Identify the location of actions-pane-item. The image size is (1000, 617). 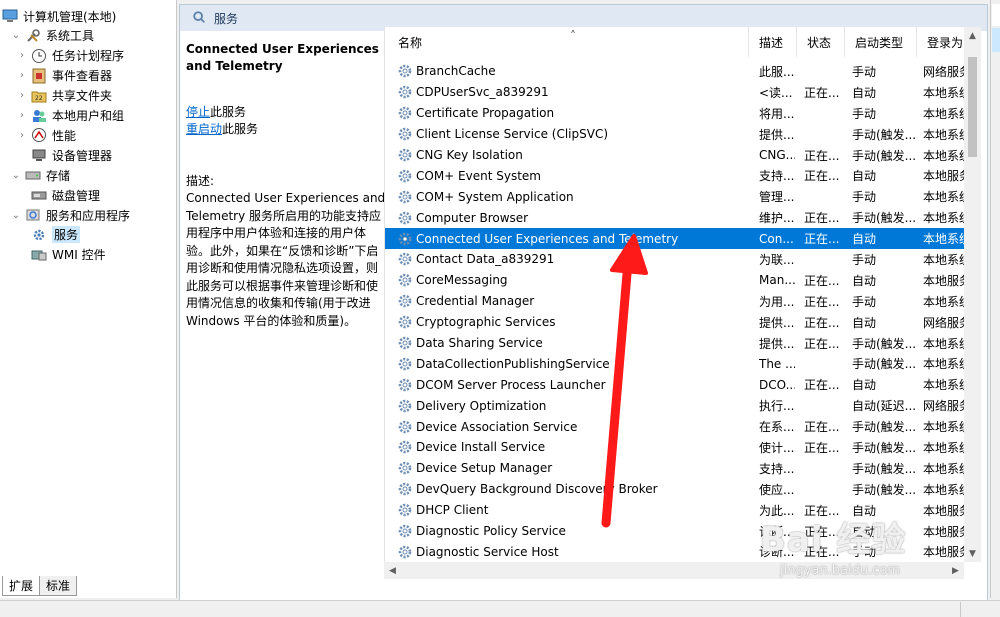
(996, 40).